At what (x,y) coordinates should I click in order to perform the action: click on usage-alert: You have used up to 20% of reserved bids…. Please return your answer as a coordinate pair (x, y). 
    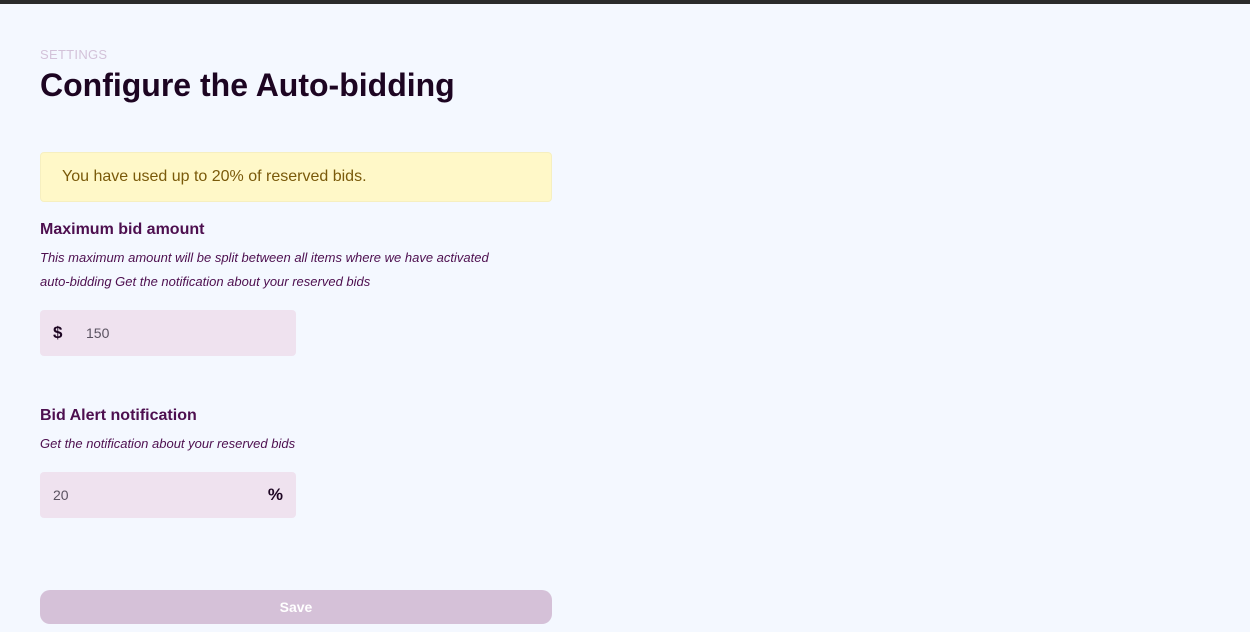
    Looking at the image, I should click on (296, 177).